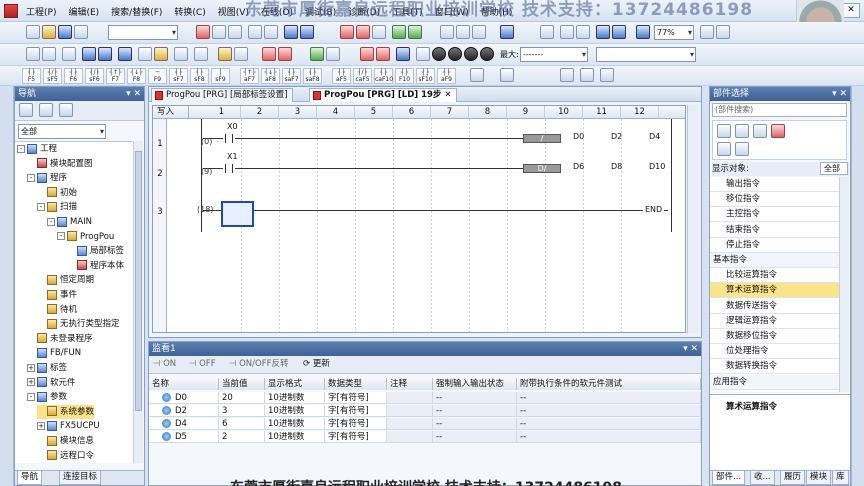 Image resolution: width=864 pixels, height=486 pixels. What do you see at coordinates (646, 54) in the screenshot?
I see `device-search-combo` at bounding box center [646, 54].